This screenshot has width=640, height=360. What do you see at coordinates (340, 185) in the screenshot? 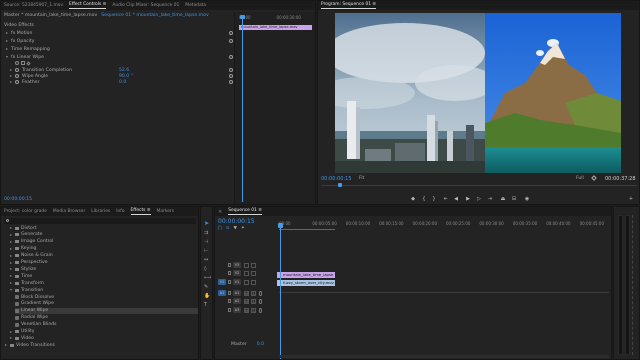
I see `program-playhead-handle` at bounding box center [340, 185].